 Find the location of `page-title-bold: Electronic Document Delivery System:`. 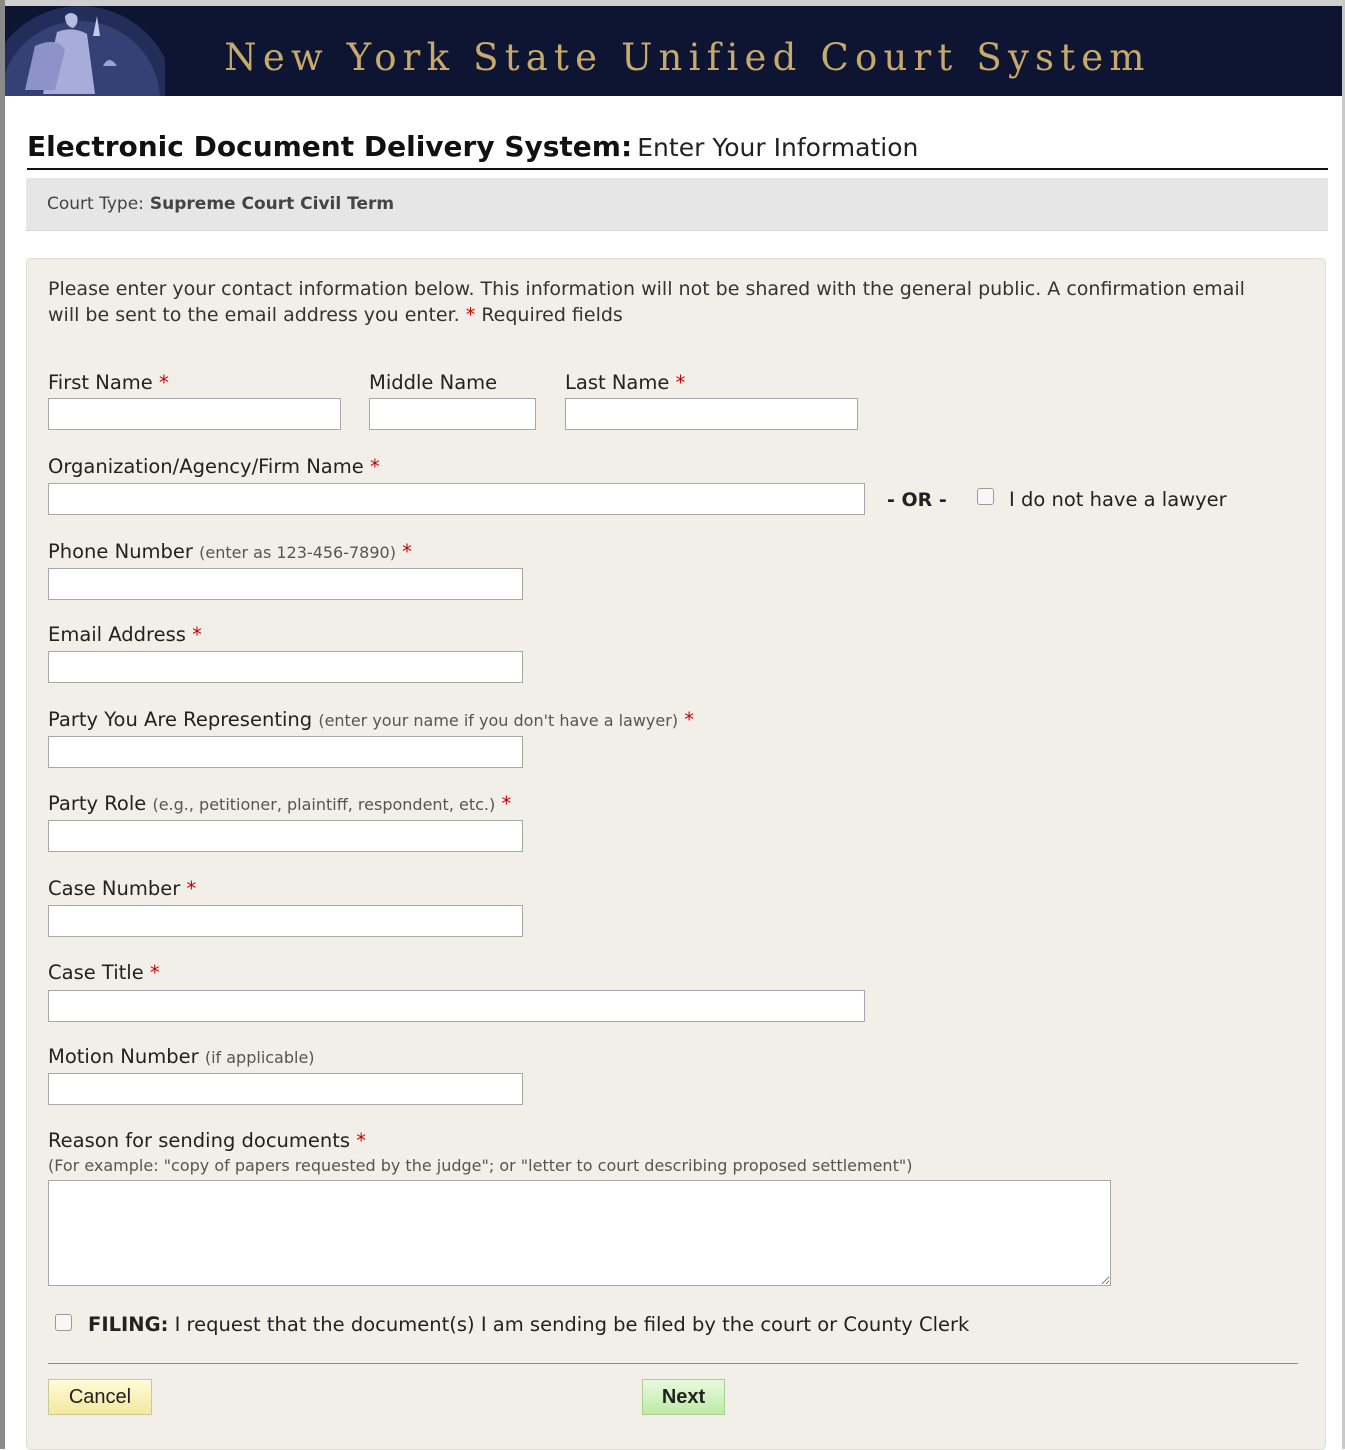

page-title-bold: Electronic Document Delivery System: is located at coordinates (330, 146).